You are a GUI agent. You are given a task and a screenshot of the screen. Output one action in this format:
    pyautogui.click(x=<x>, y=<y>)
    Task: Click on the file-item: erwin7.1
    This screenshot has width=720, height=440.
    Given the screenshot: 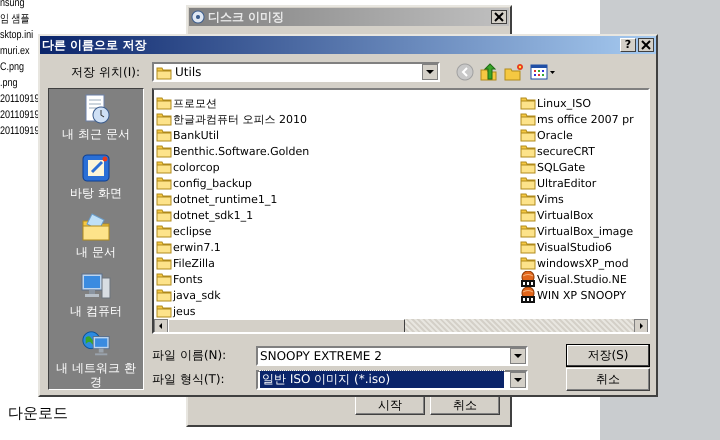 What is the action you would take?
    pyautogui.click(x=188, y=247)
    